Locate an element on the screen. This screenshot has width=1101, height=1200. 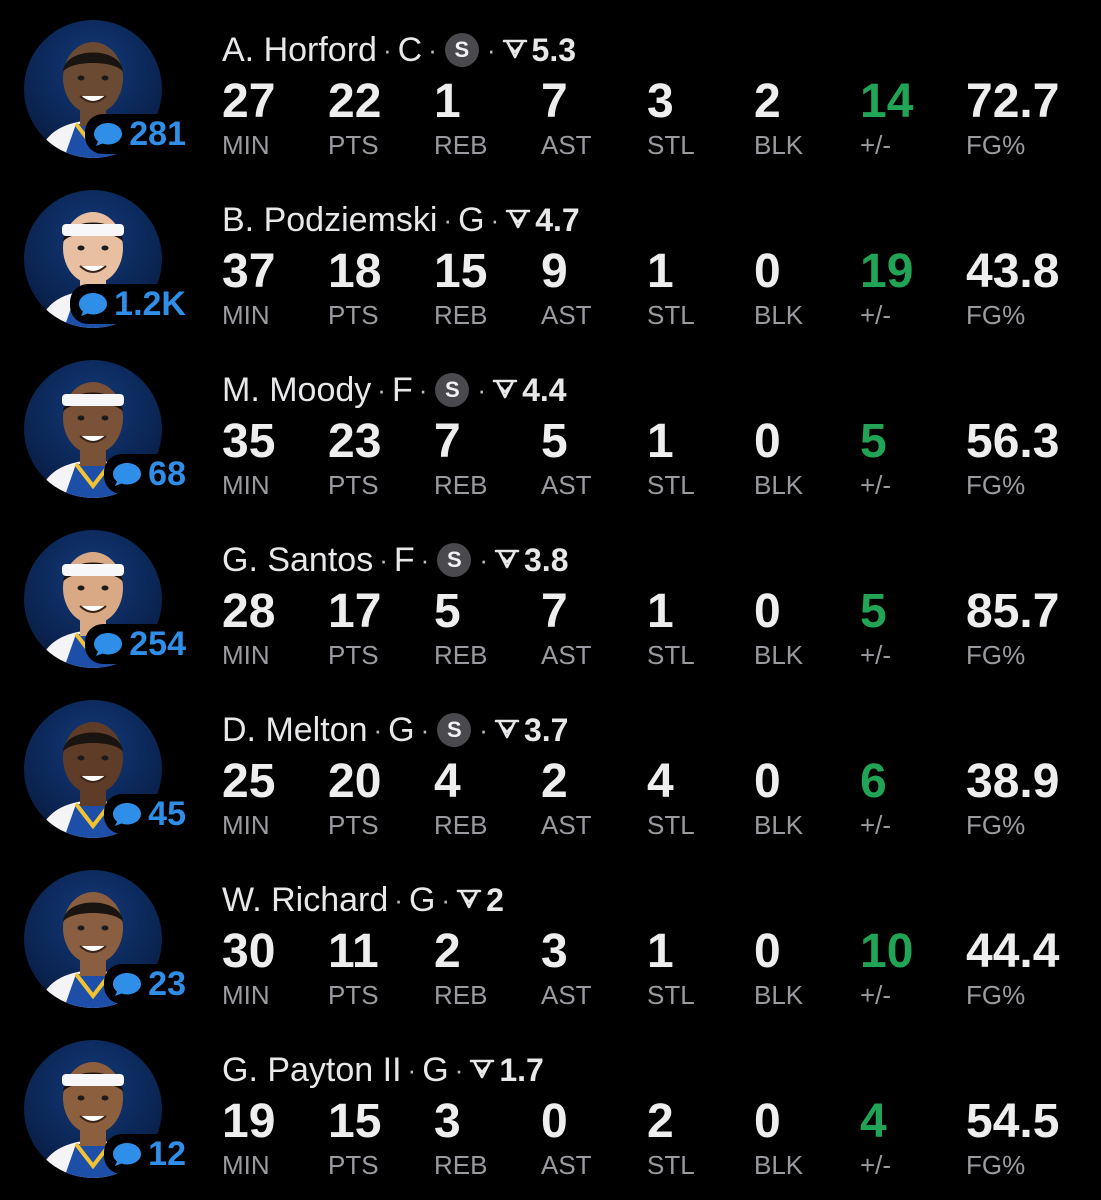
player-rating: 5.3 is located at coordinates (554, 49).